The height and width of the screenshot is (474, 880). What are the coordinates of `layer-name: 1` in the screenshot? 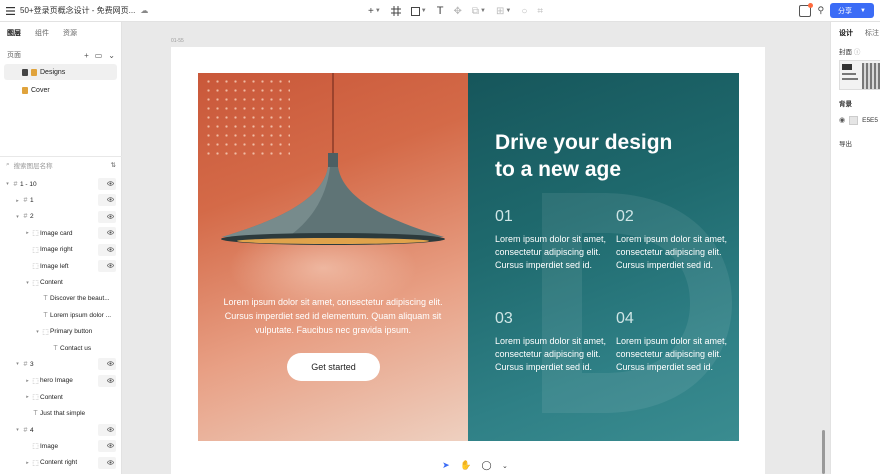 It's located at (32, 201).